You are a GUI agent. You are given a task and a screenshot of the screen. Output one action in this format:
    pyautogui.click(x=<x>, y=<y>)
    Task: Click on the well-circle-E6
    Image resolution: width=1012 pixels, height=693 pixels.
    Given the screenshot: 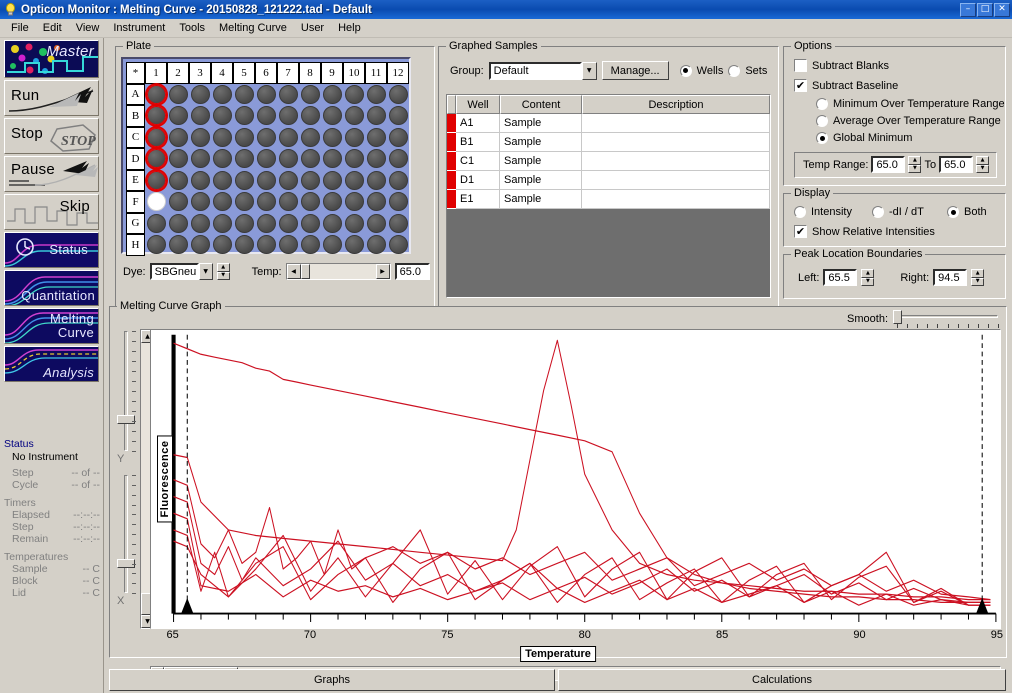 What is the action you would take?
    pyautogui.click(x=266, y=180)
    